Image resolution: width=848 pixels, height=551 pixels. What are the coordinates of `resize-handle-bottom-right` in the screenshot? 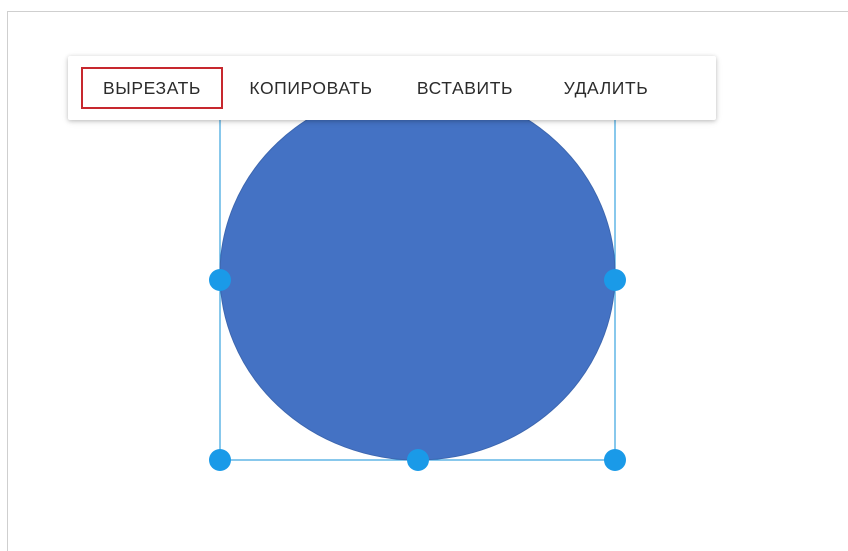 It's located at (615, 460).